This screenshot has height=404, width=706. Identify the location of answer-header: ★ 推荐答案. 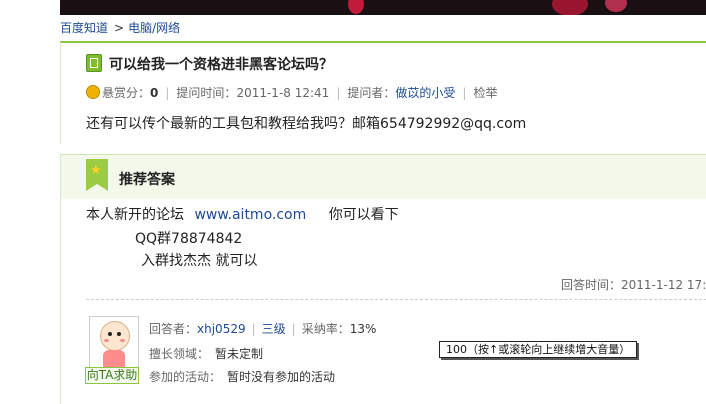
(383, 176).